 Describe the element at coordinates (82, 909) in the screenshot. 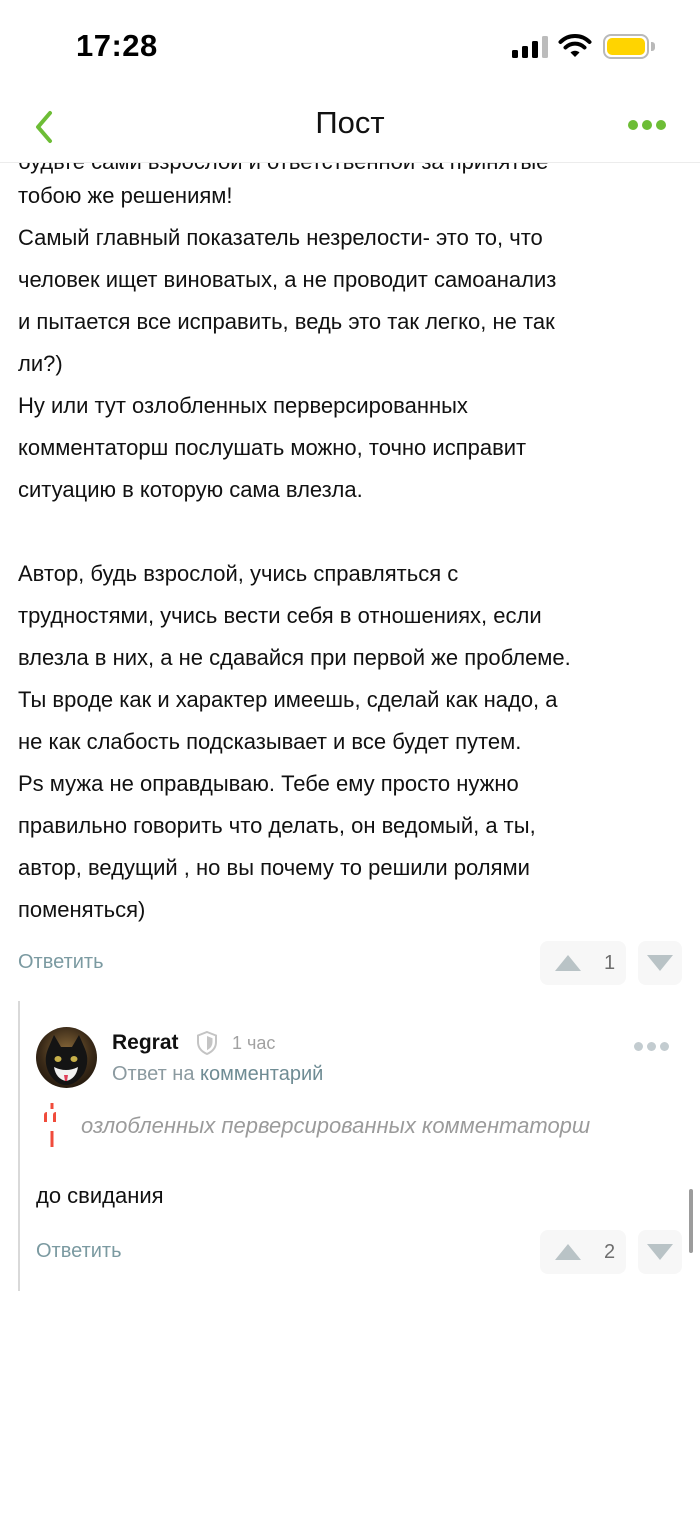

I see `post-text-line: поменяться)` at that location.